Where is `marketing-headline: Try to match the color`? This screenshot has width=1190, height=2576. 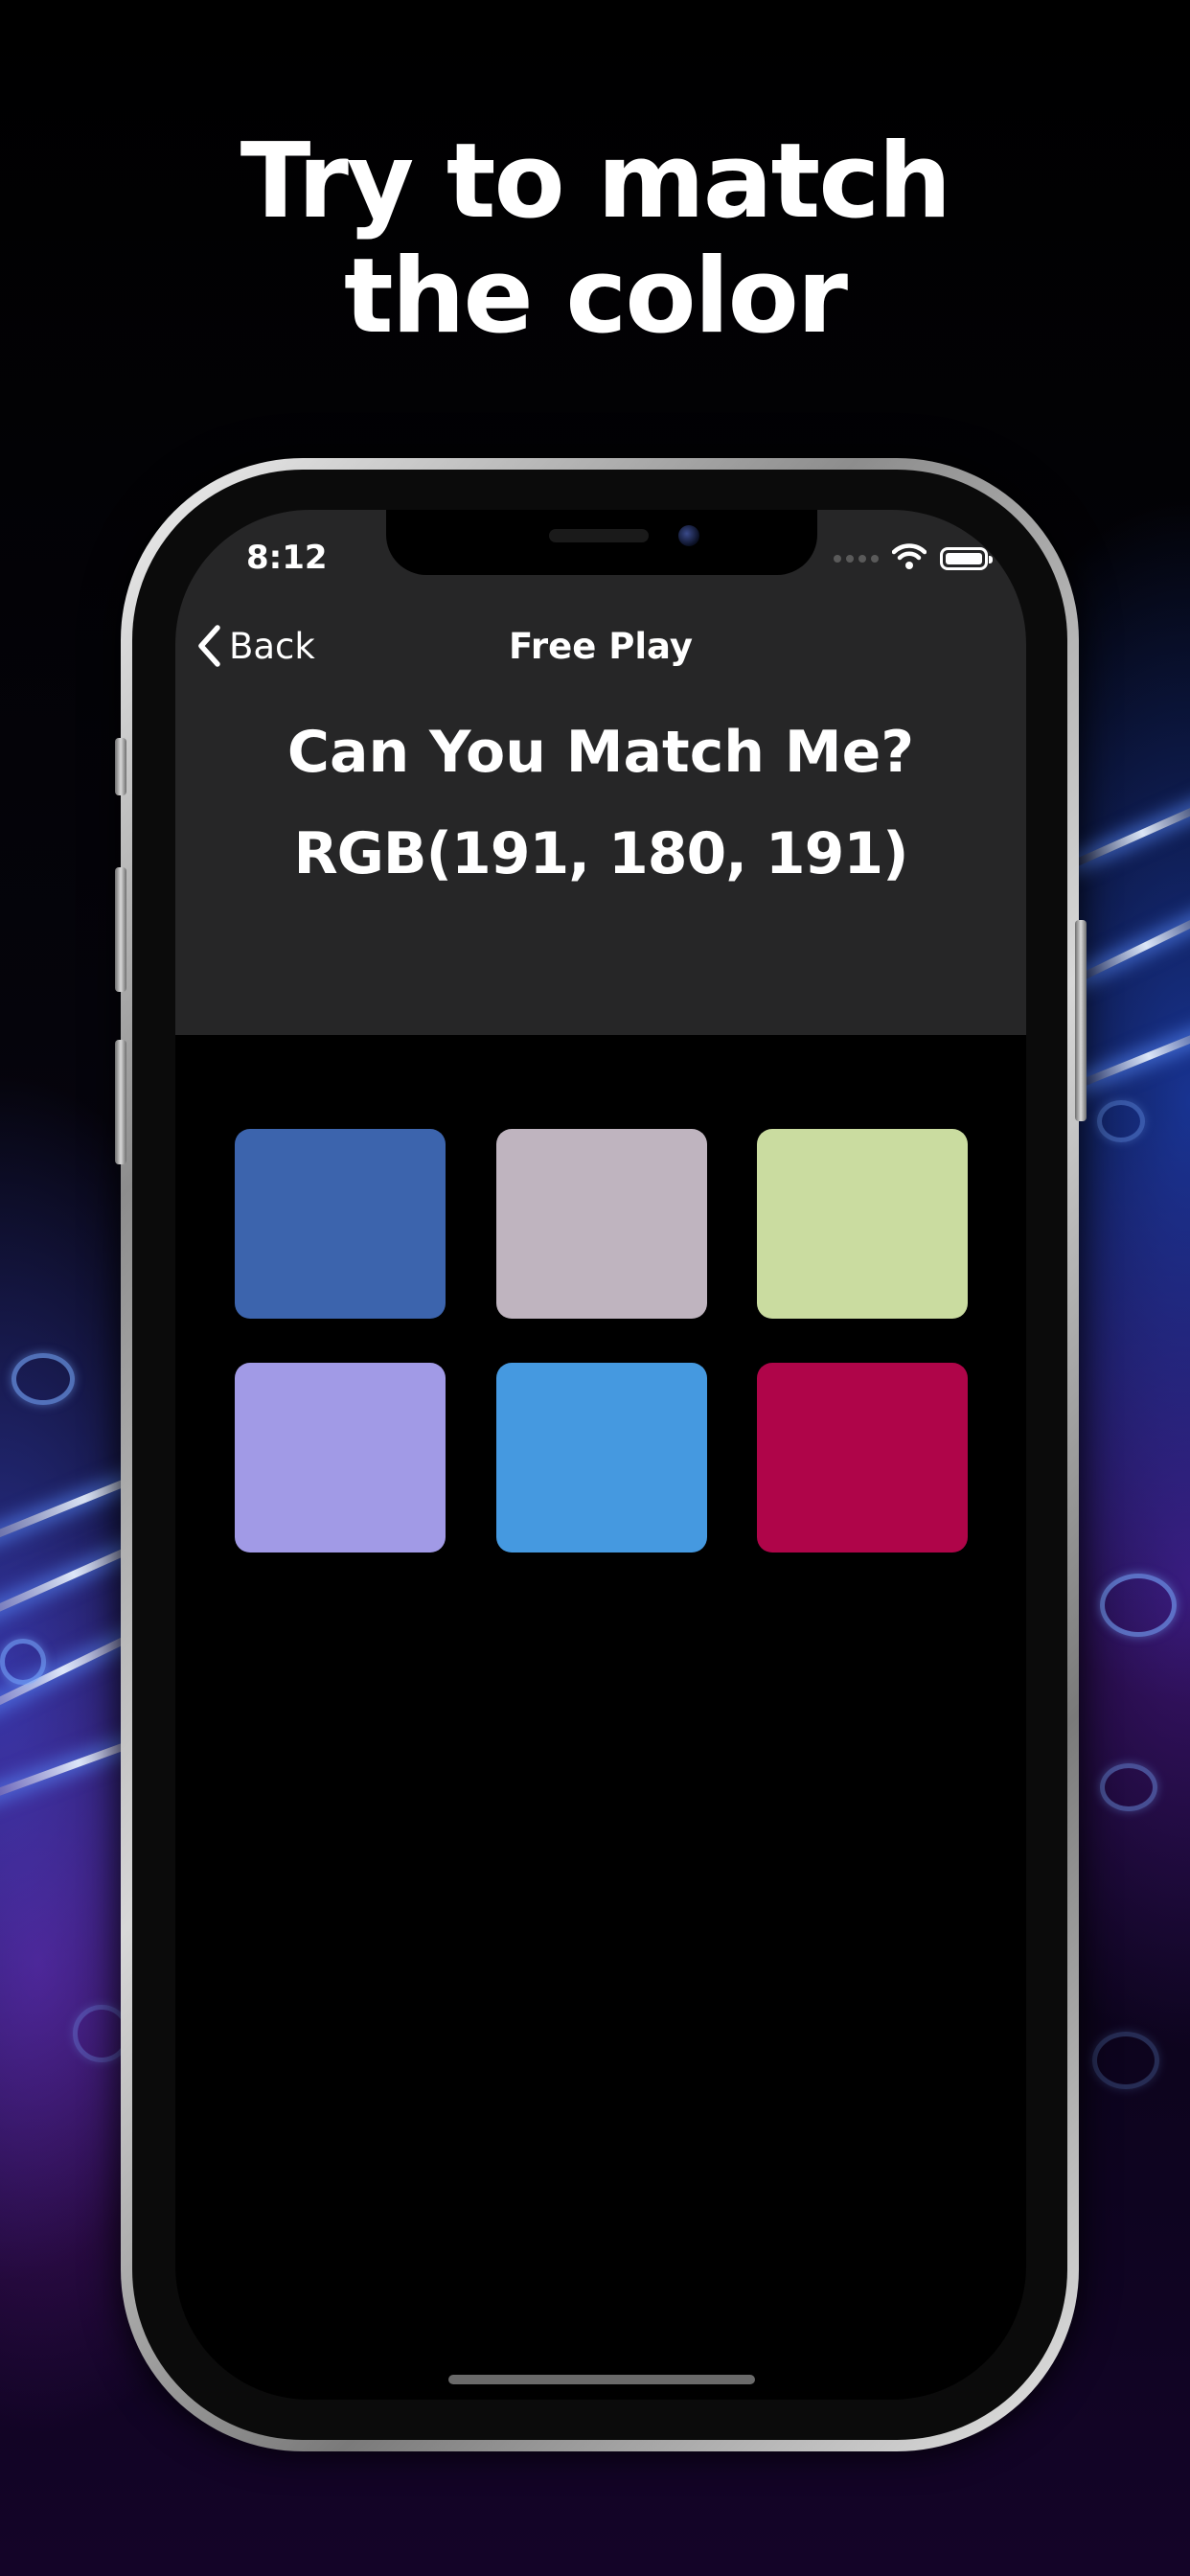 marketing-headline: Try to match the color is located at coordinates (595, 240).